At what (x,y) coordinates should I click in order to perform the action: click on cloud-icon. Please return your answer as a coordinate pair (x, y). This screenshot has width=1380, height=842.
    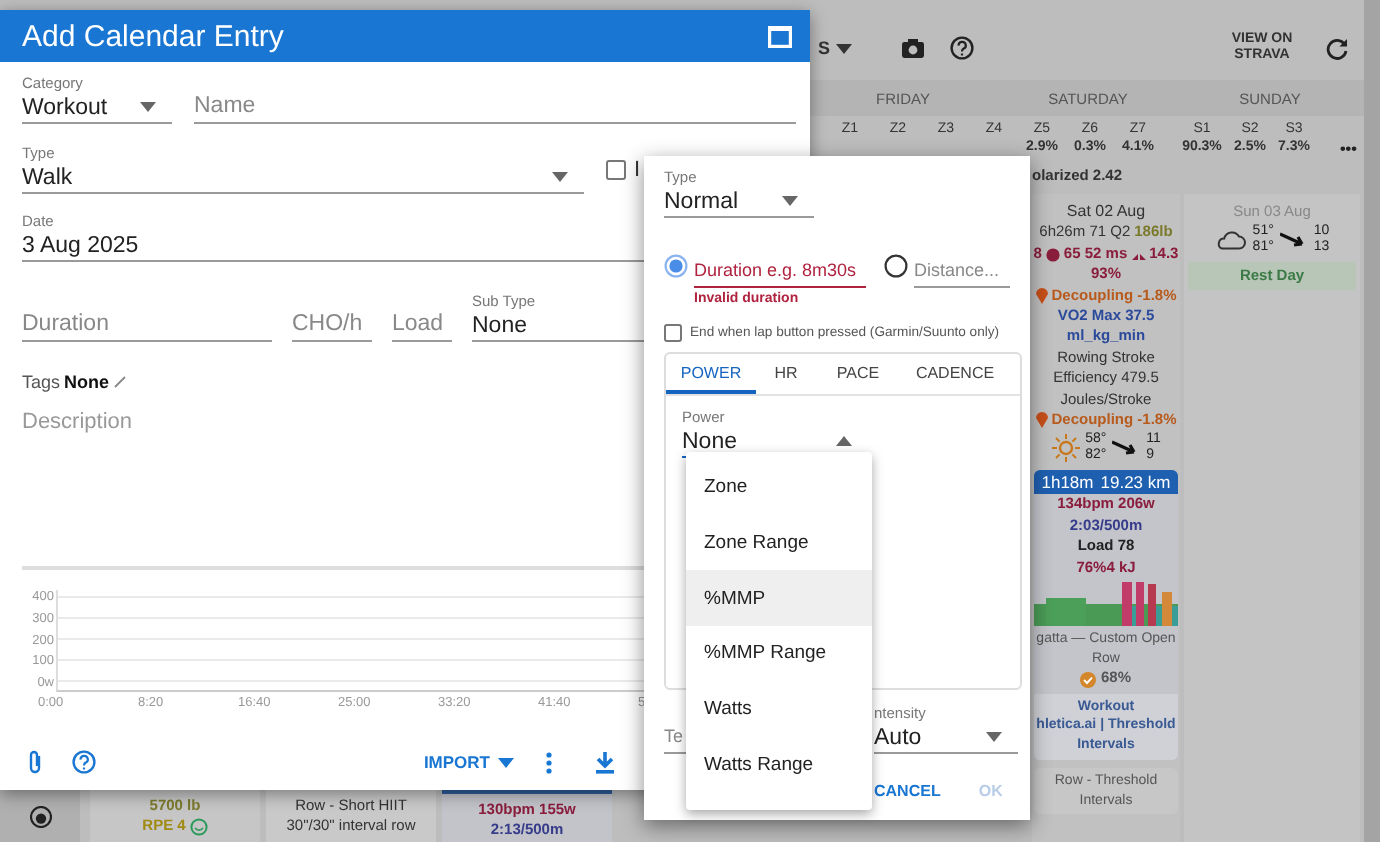
    Looking at the image, I should click on (1230, 239).